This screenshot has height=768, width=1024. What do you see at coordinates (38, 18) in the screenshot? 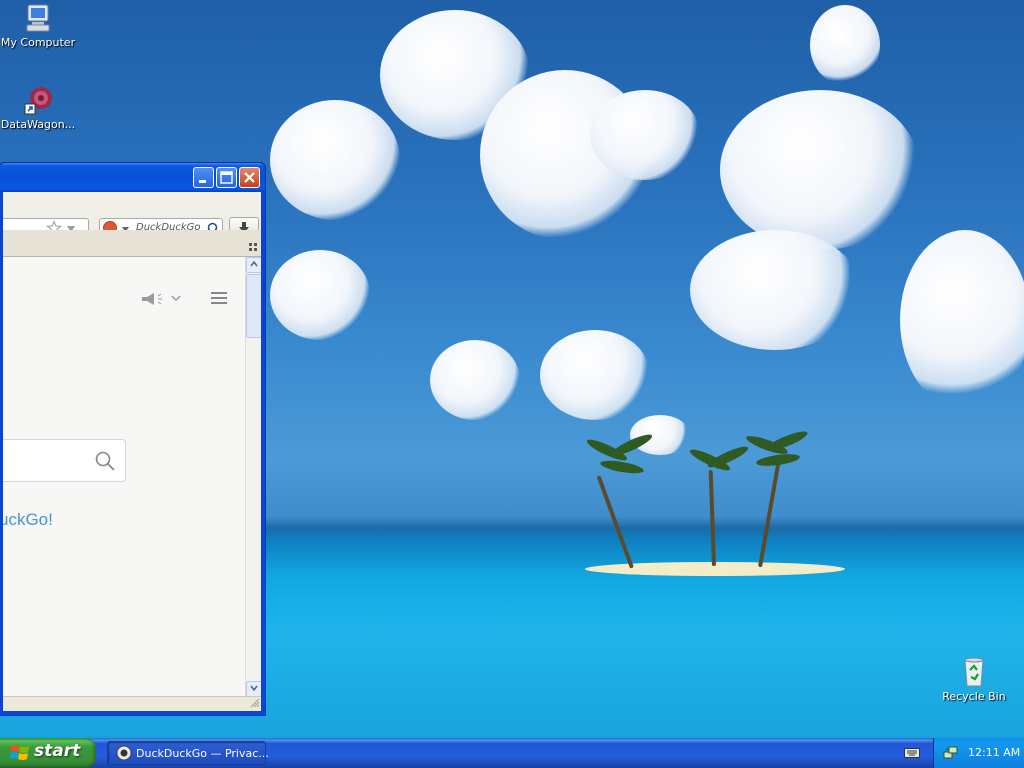
I see `my-computer-icon` at bounding box center [38, 18].